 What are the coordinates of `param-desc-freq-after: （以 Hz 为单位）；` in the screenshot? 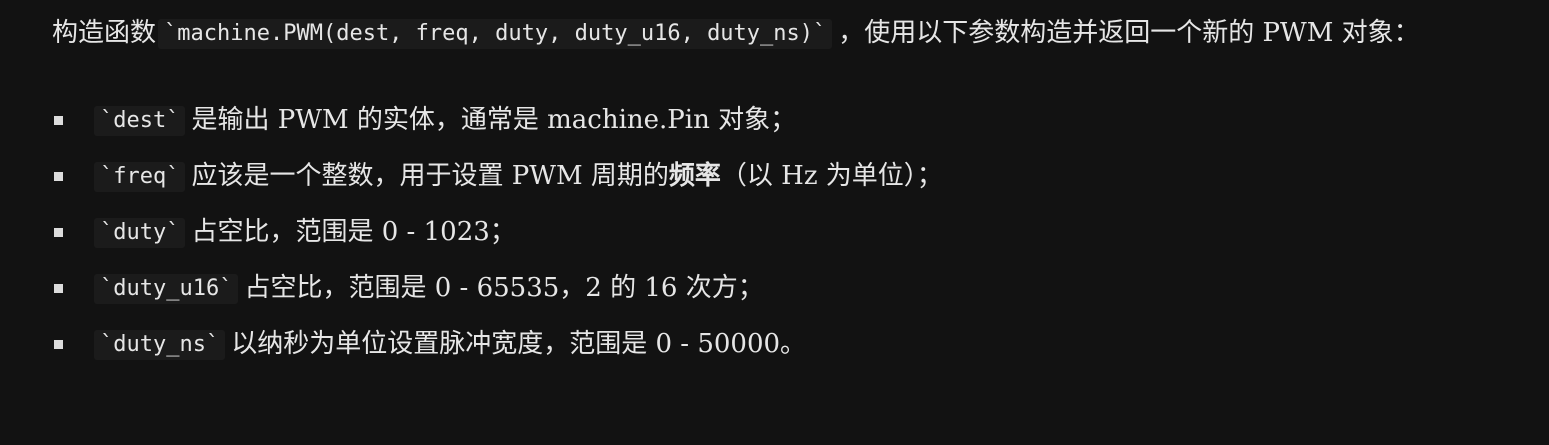 It's located at (831, 176).